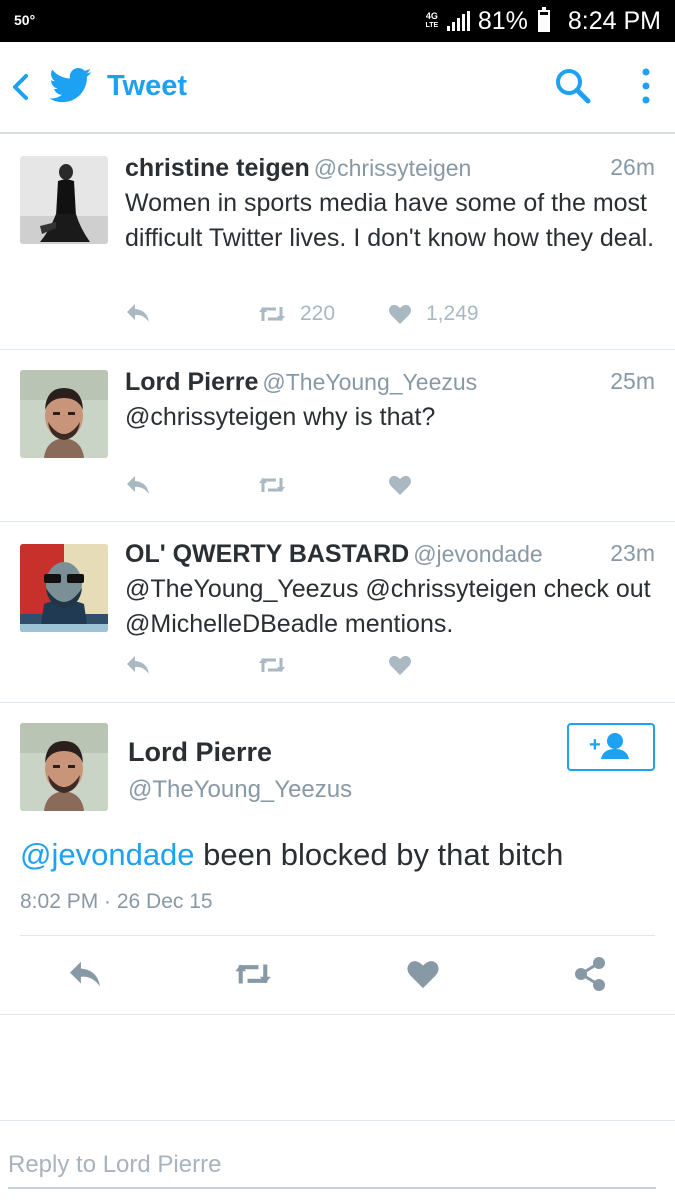 Image resolution: width=675 pixels, height=1200 pixels. I want to click on user-handle: @jevondade, so click(478, 554).